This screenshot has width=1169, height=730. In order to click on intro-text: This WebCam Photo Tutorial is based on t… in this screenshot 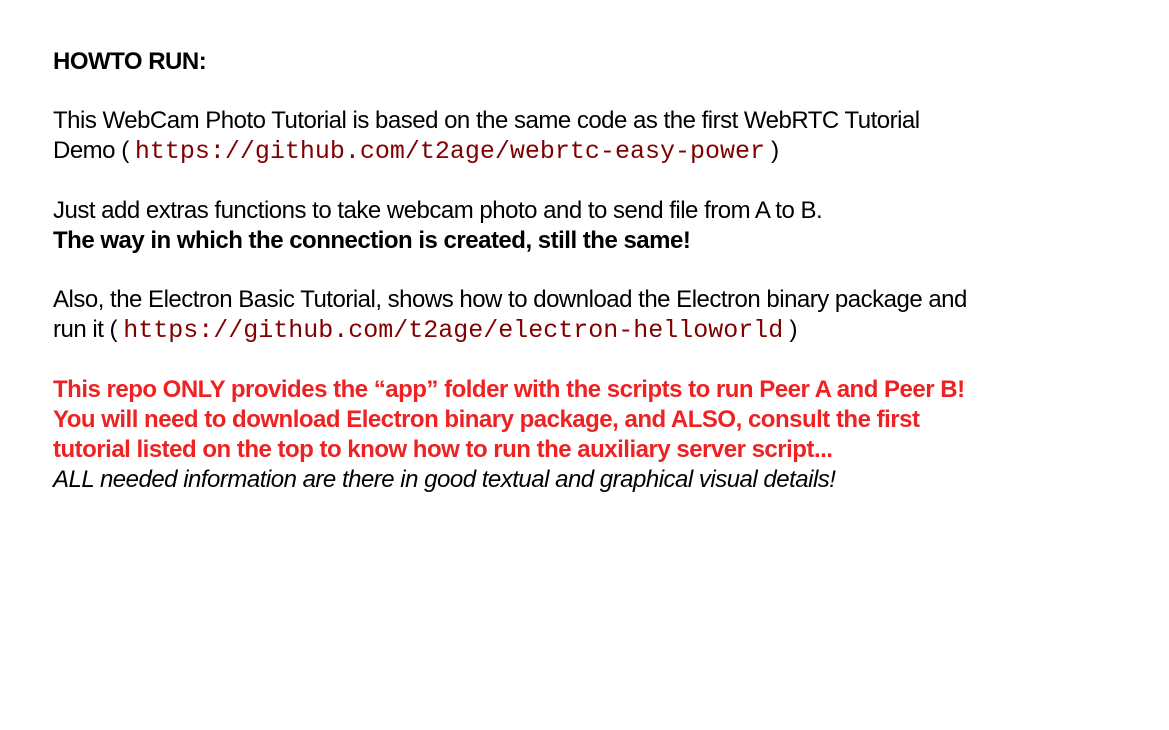, I will do `click(486, 120)`.